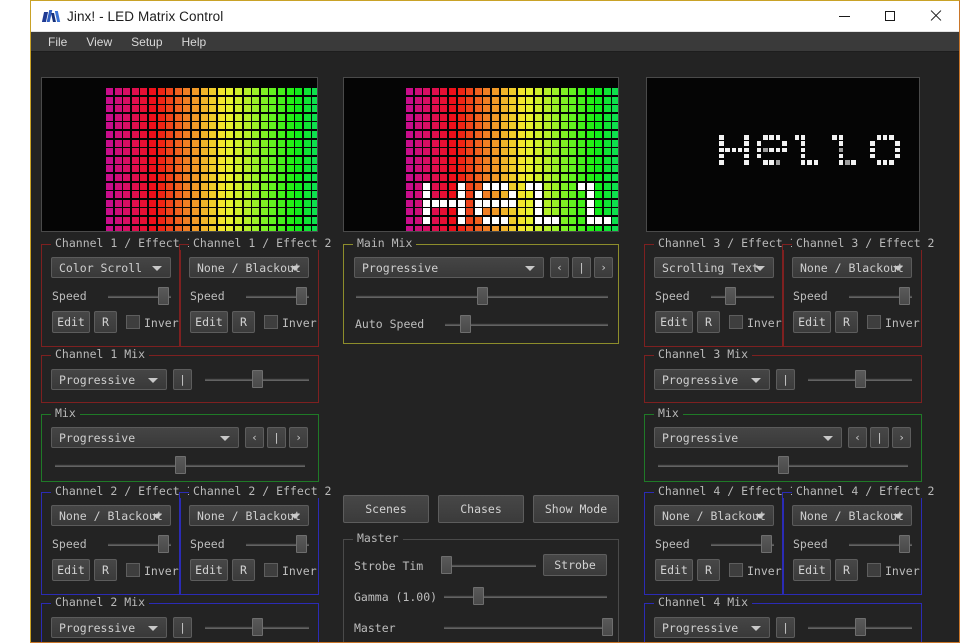  Describe the element at coordinates (111, 515) in the screenshot. I see `effect-select-c2e1: None / Blackout` at that location.